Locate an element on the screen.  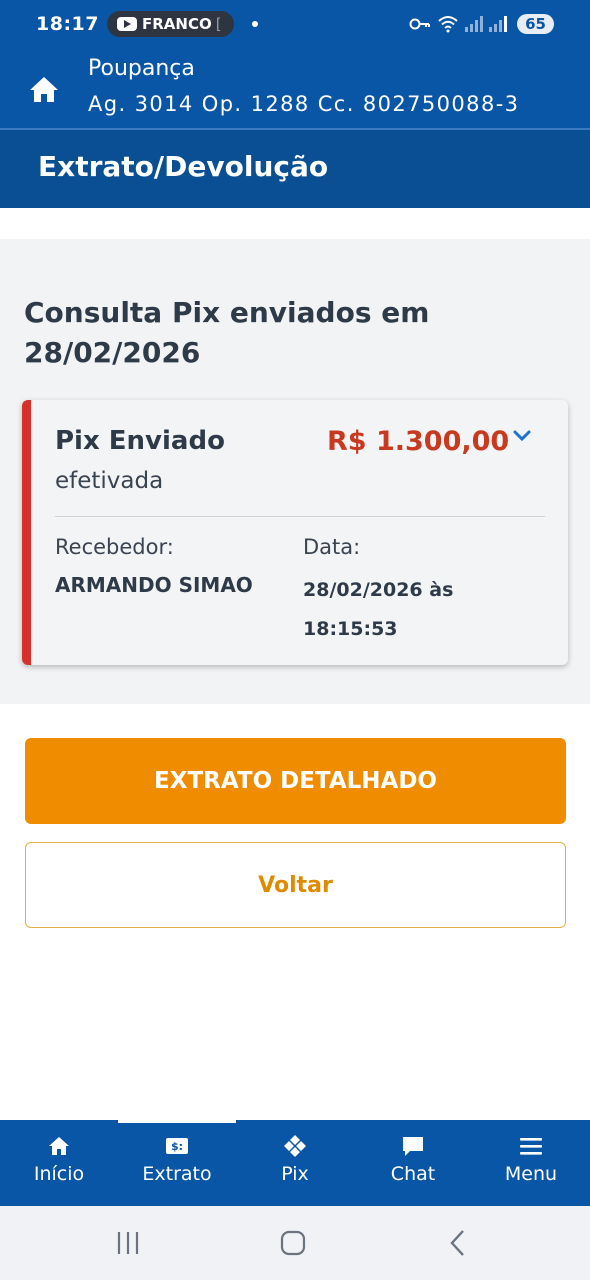
date-value: 28/02/2026 às 18:15:53 is located at coordinates (378, 609).